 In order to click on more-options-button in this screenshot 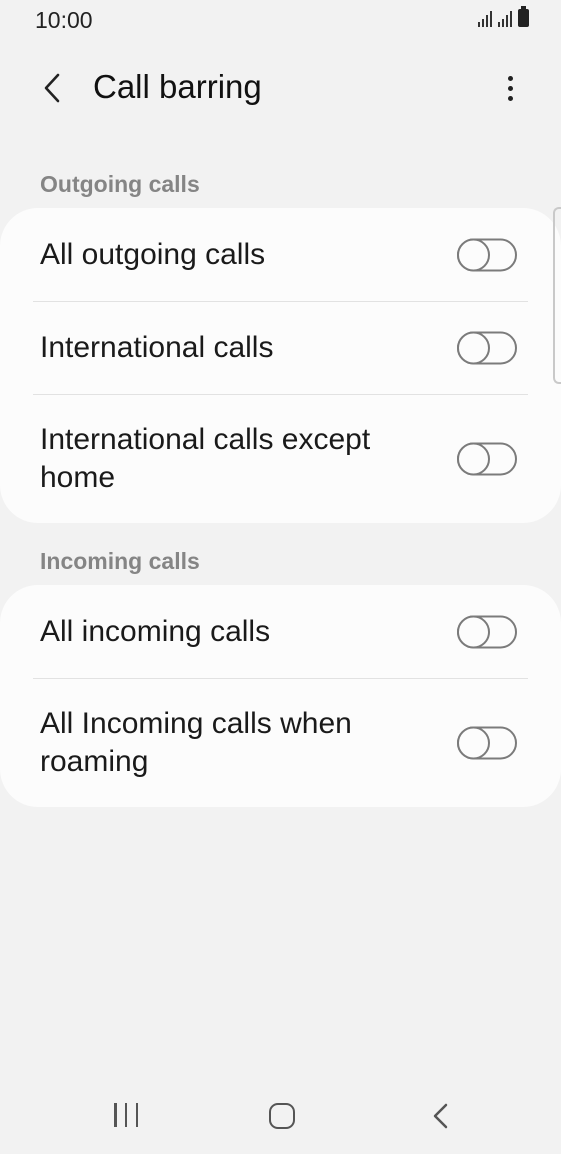, I will do `click(510, 88)`.